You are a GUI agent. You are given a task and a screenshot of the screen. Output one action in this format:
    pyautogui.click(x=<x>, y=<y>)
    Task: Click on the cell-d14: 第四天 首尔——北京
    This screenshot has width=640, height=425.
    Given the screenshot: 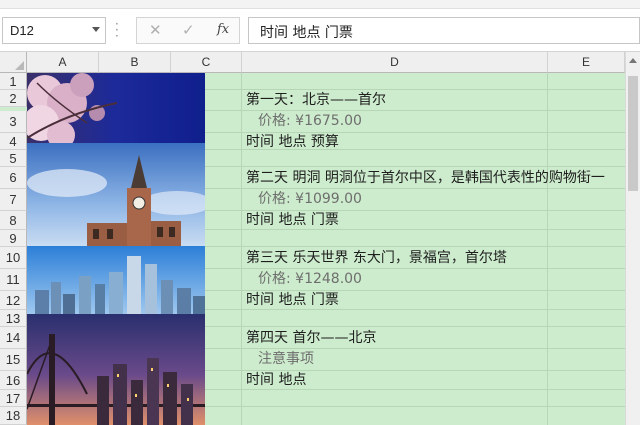 What is the action you would take?
    pyautogui.click(x=311, y=338)
    